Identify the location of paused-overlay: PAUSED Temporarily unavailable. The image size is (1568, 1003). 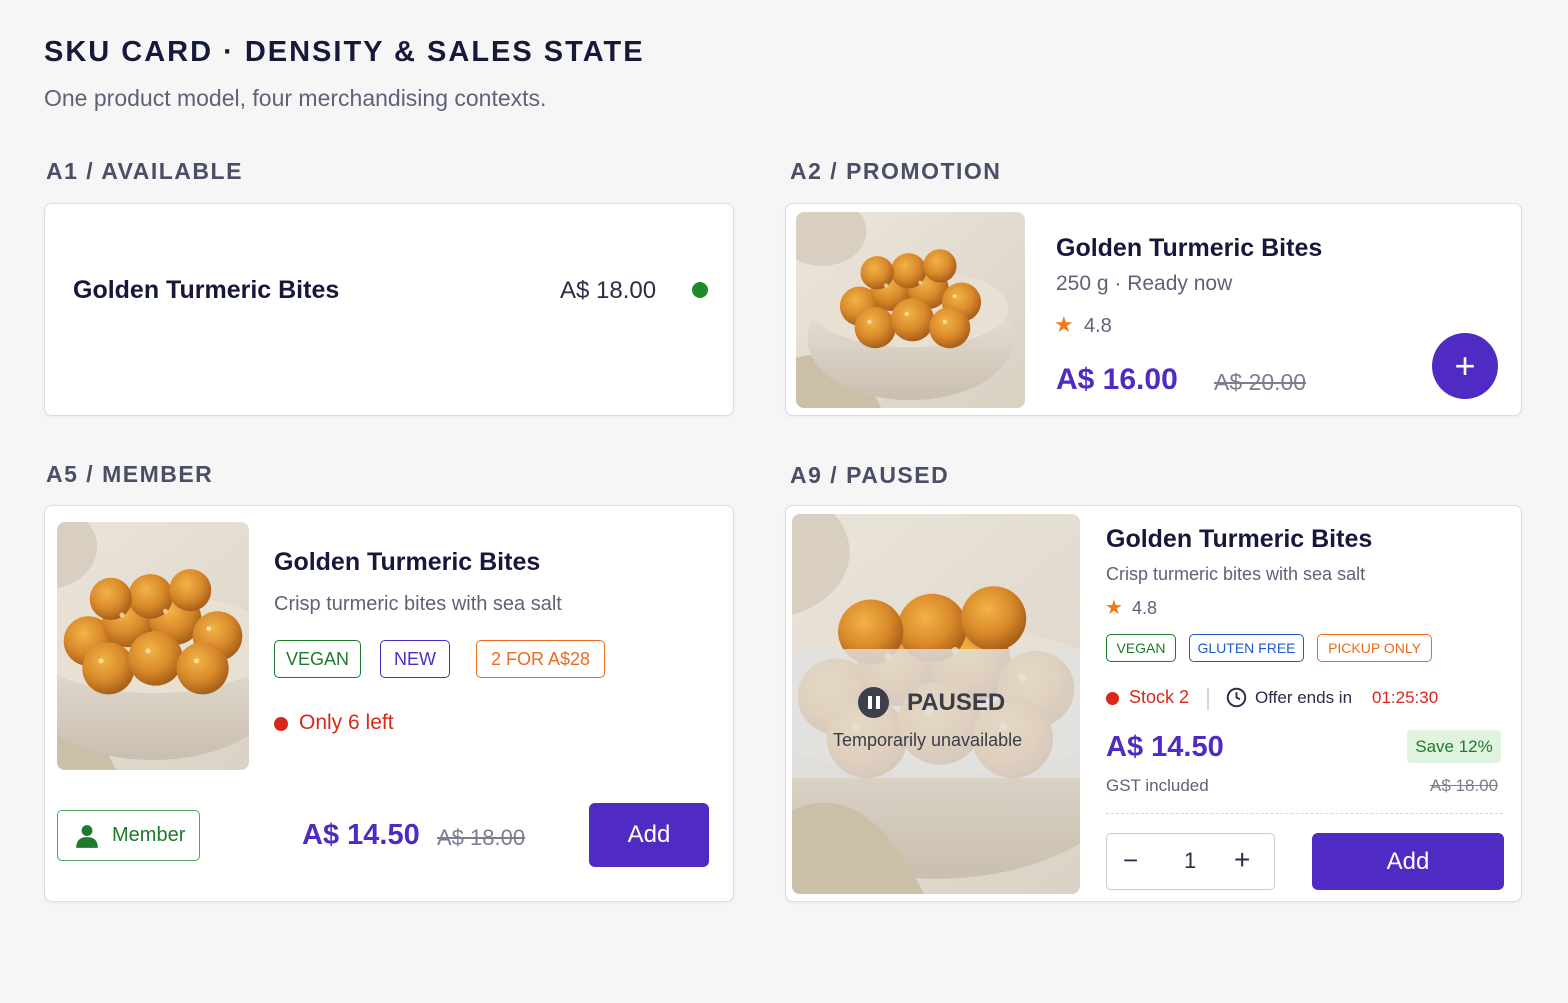
(936, 713).